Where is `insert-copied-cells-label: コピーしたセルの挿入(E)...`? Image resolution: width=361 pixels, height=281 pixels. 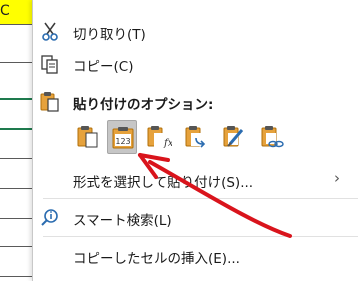 insert-copied-cells-label: コピーしたセルの挿入(E)... is located at coordinates (156, 259).